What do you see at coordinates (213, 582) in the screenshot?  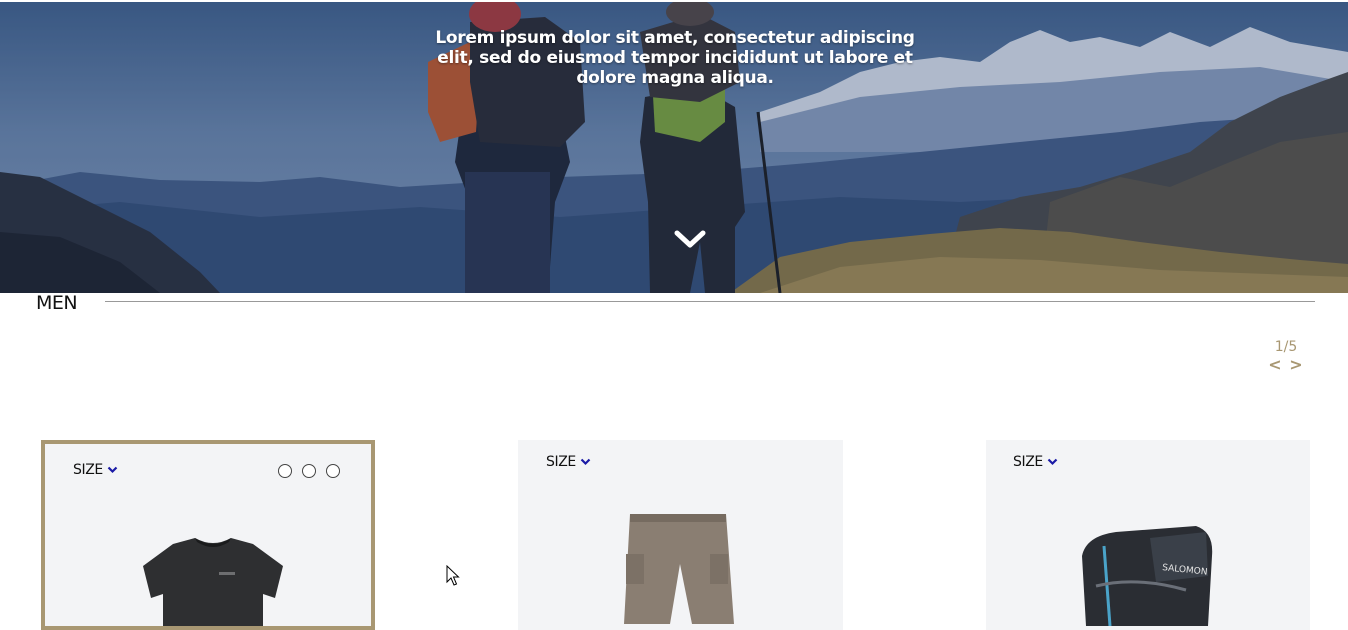 I see `tshirt-image` at bounding box center [213, 582].